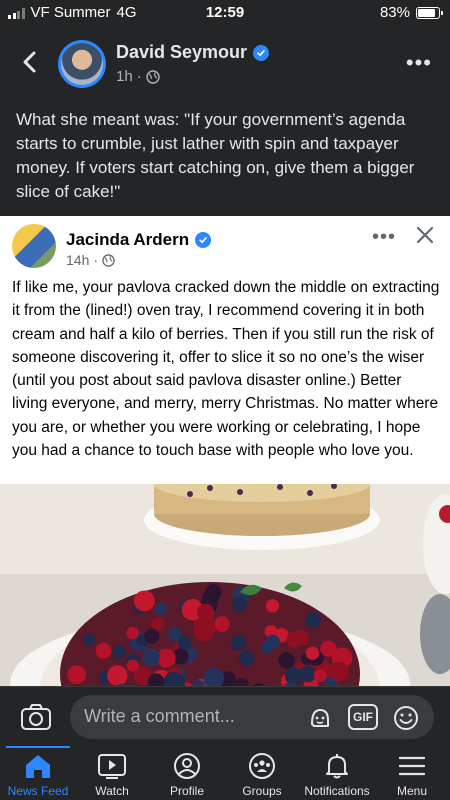  Describe the element at coordinates (38, 766) in the screenshot. I see `home-icon` at that location.